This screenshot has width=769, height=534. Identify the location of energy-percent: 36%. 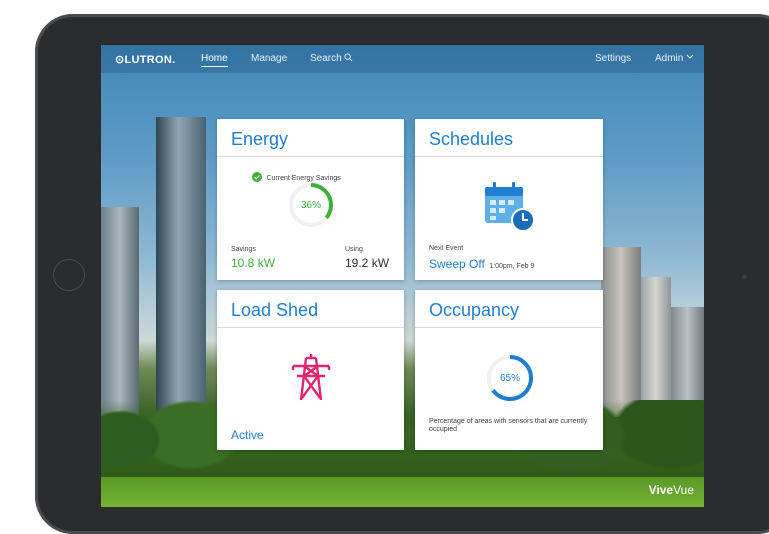
(311, 205).